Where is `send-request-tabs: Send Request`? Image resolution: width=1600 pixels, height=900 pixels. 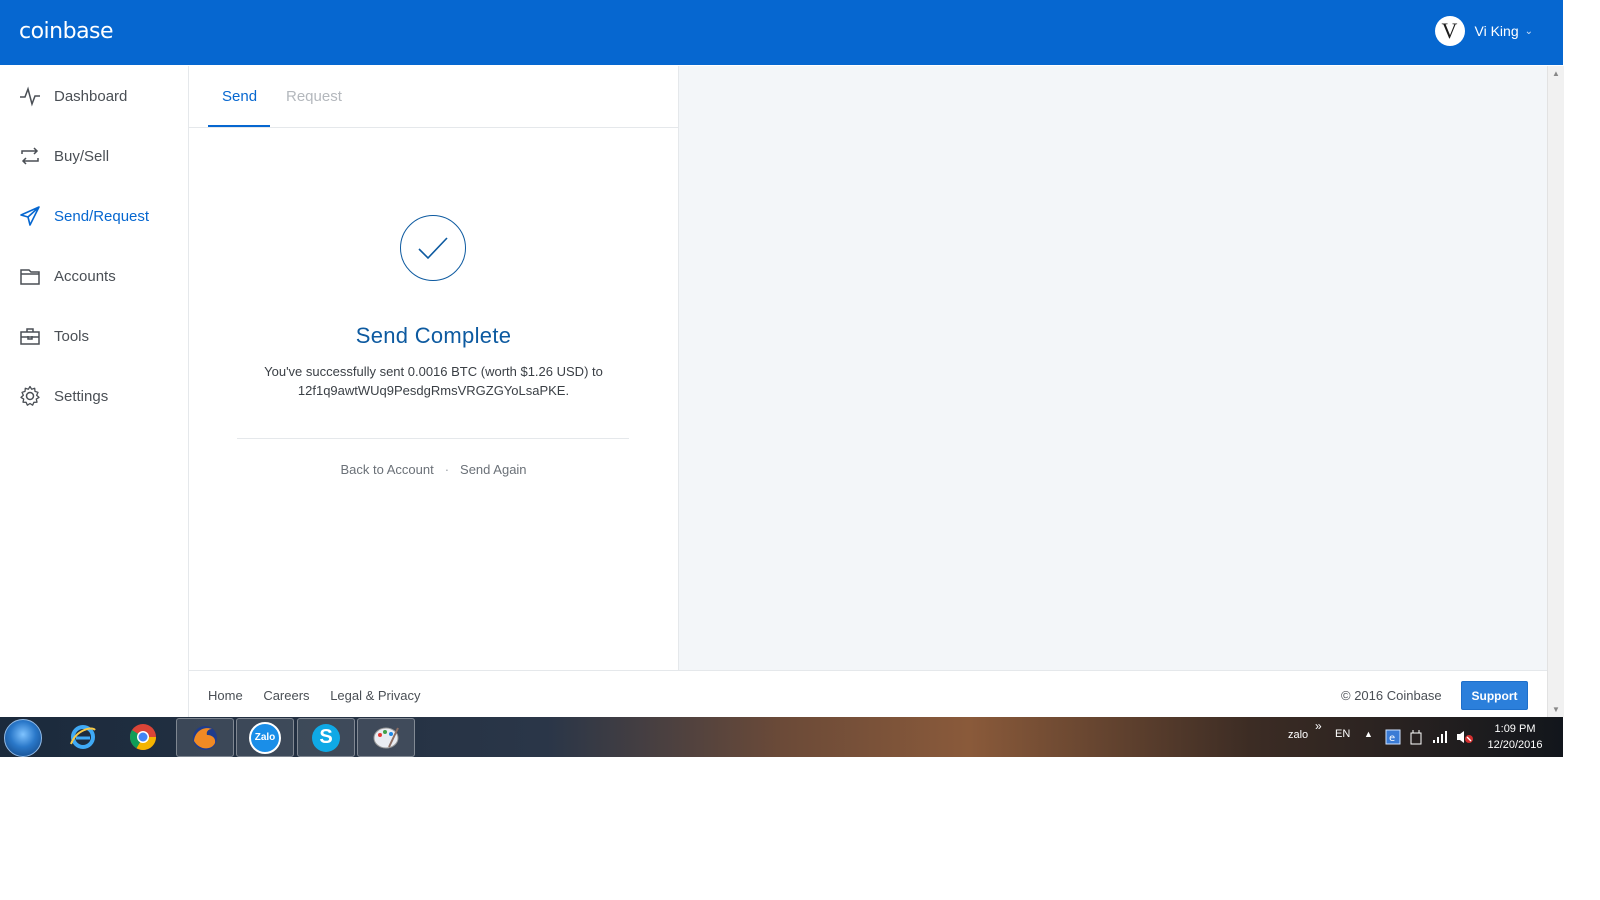 send-request-tabs: Send Request is located at coordinates (433, 97).